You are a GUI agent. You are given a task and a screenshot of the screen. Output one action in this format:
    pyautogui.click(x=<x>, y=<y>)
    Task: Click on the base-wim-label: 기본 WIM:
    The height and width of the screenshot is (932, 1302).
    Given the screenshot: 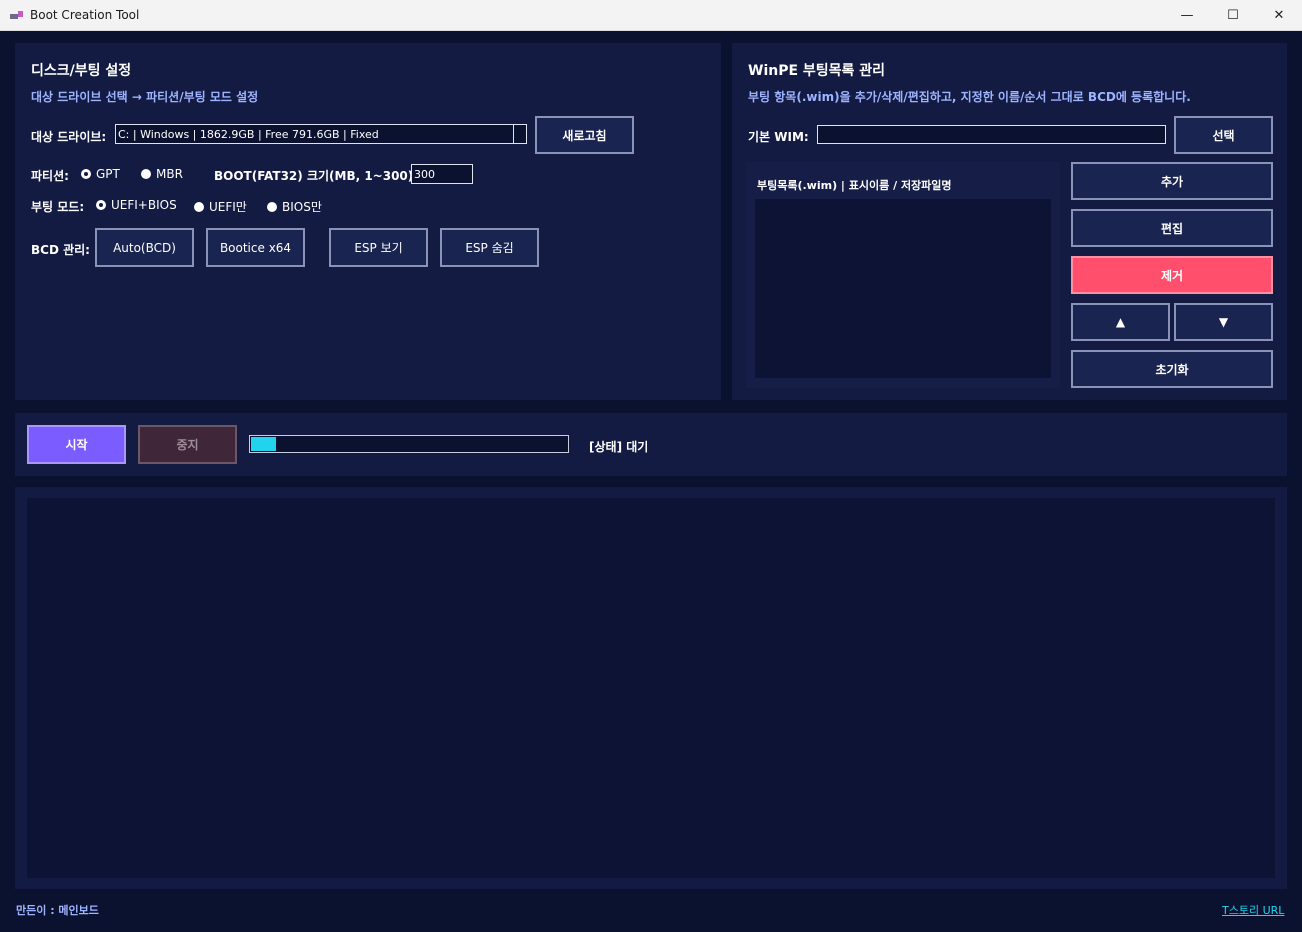 What is the action you would take?
    pyautogui.click(x=778, y=137)
    